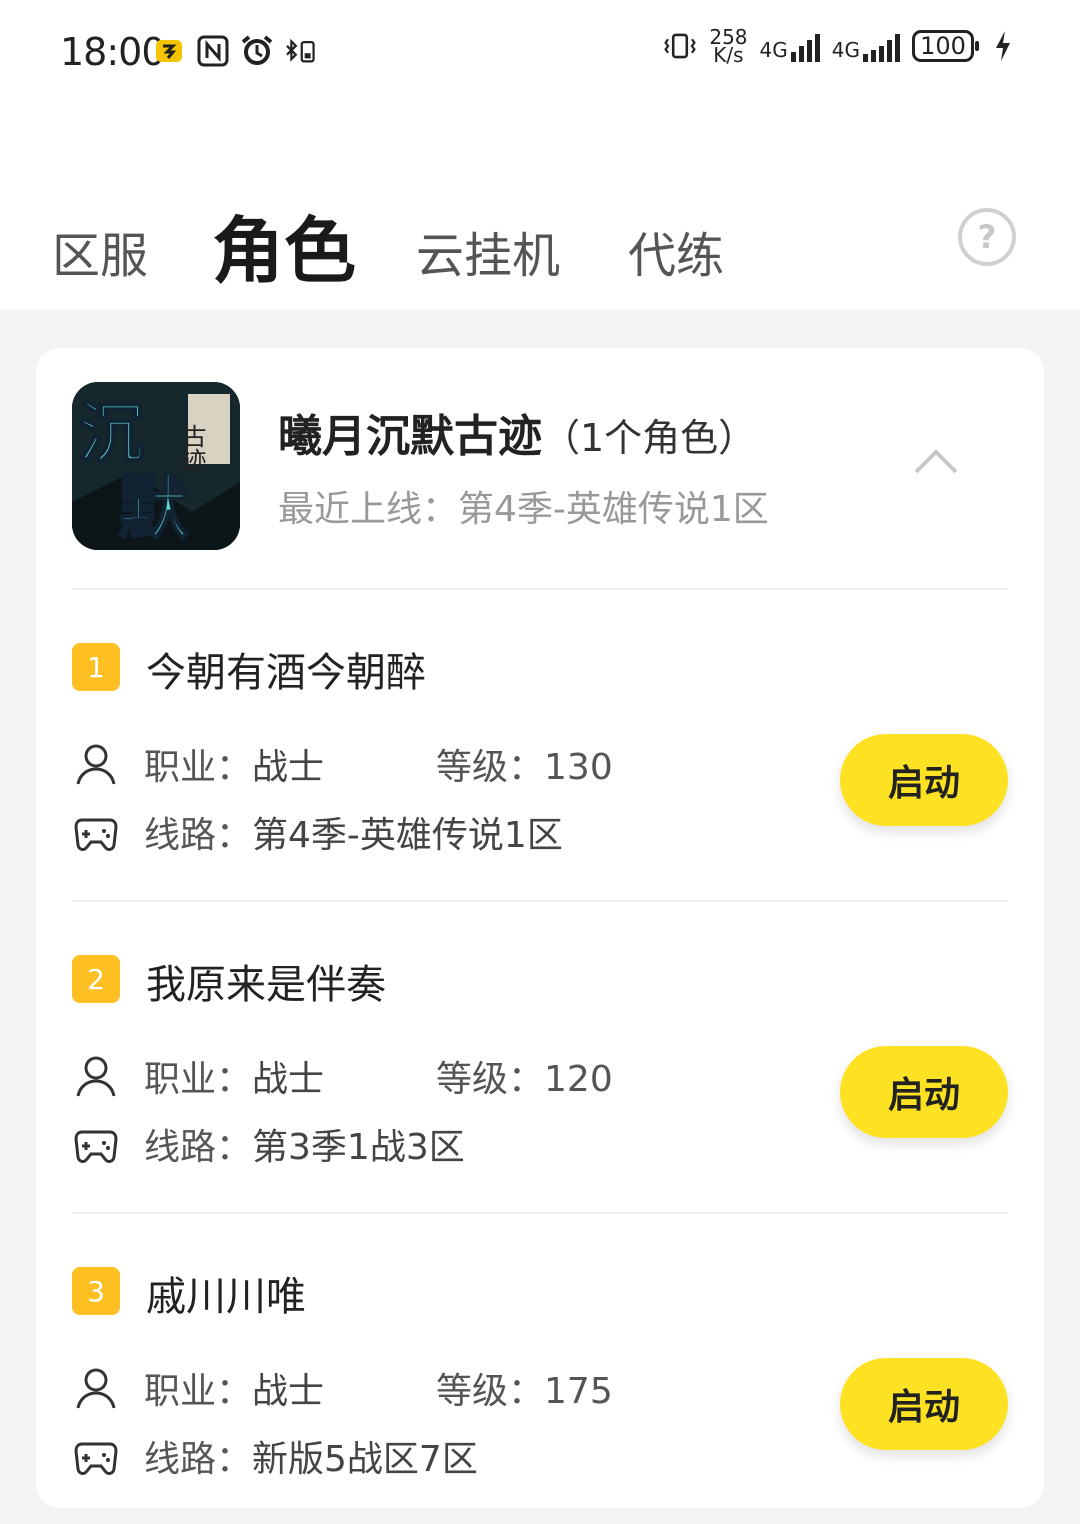 Image resolution: width=1080 pixels, height=1524 pixels. What do you see at coordinates (266, 985) in the screenshot?
I see `role-name: 我原来是伴奏` at bounding box center [266, 985].